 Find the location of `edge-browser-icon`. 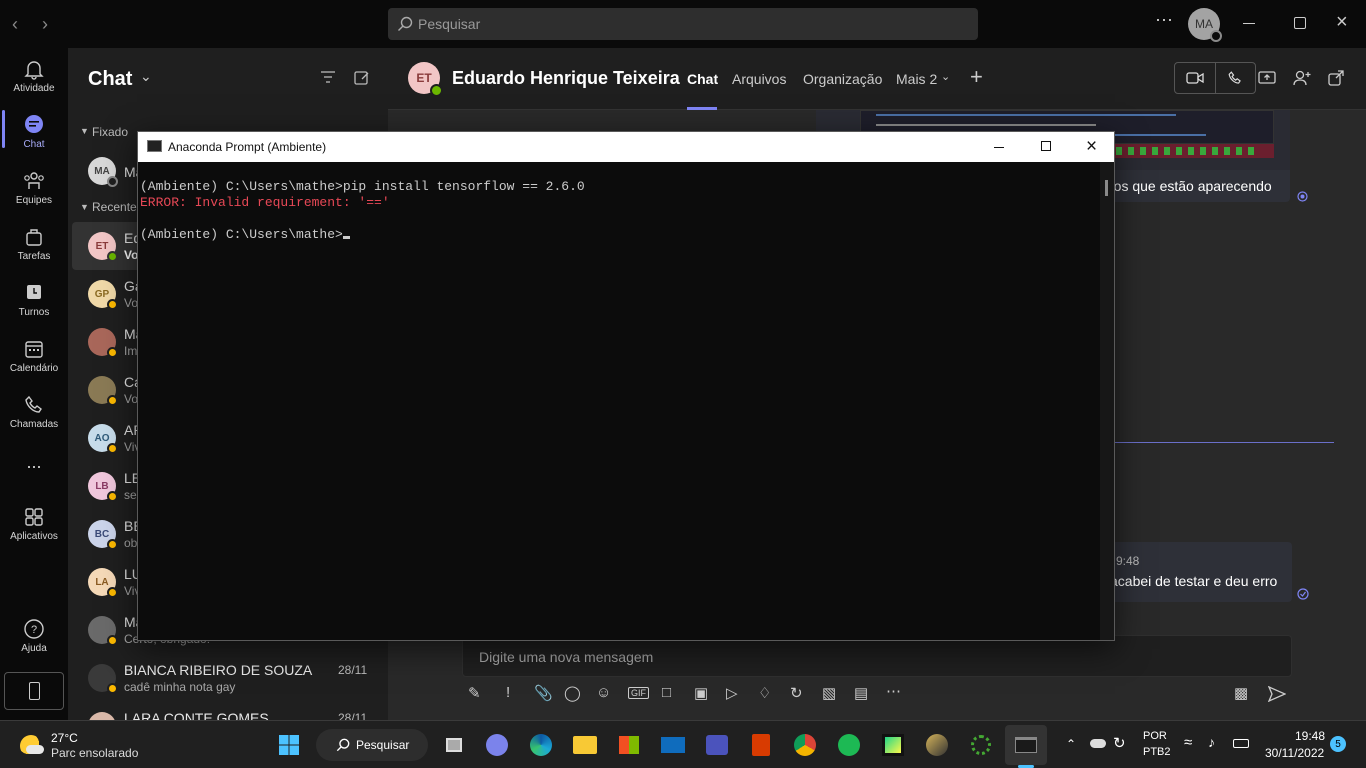

edge-browser-icon is located at coordinates (541, 745).